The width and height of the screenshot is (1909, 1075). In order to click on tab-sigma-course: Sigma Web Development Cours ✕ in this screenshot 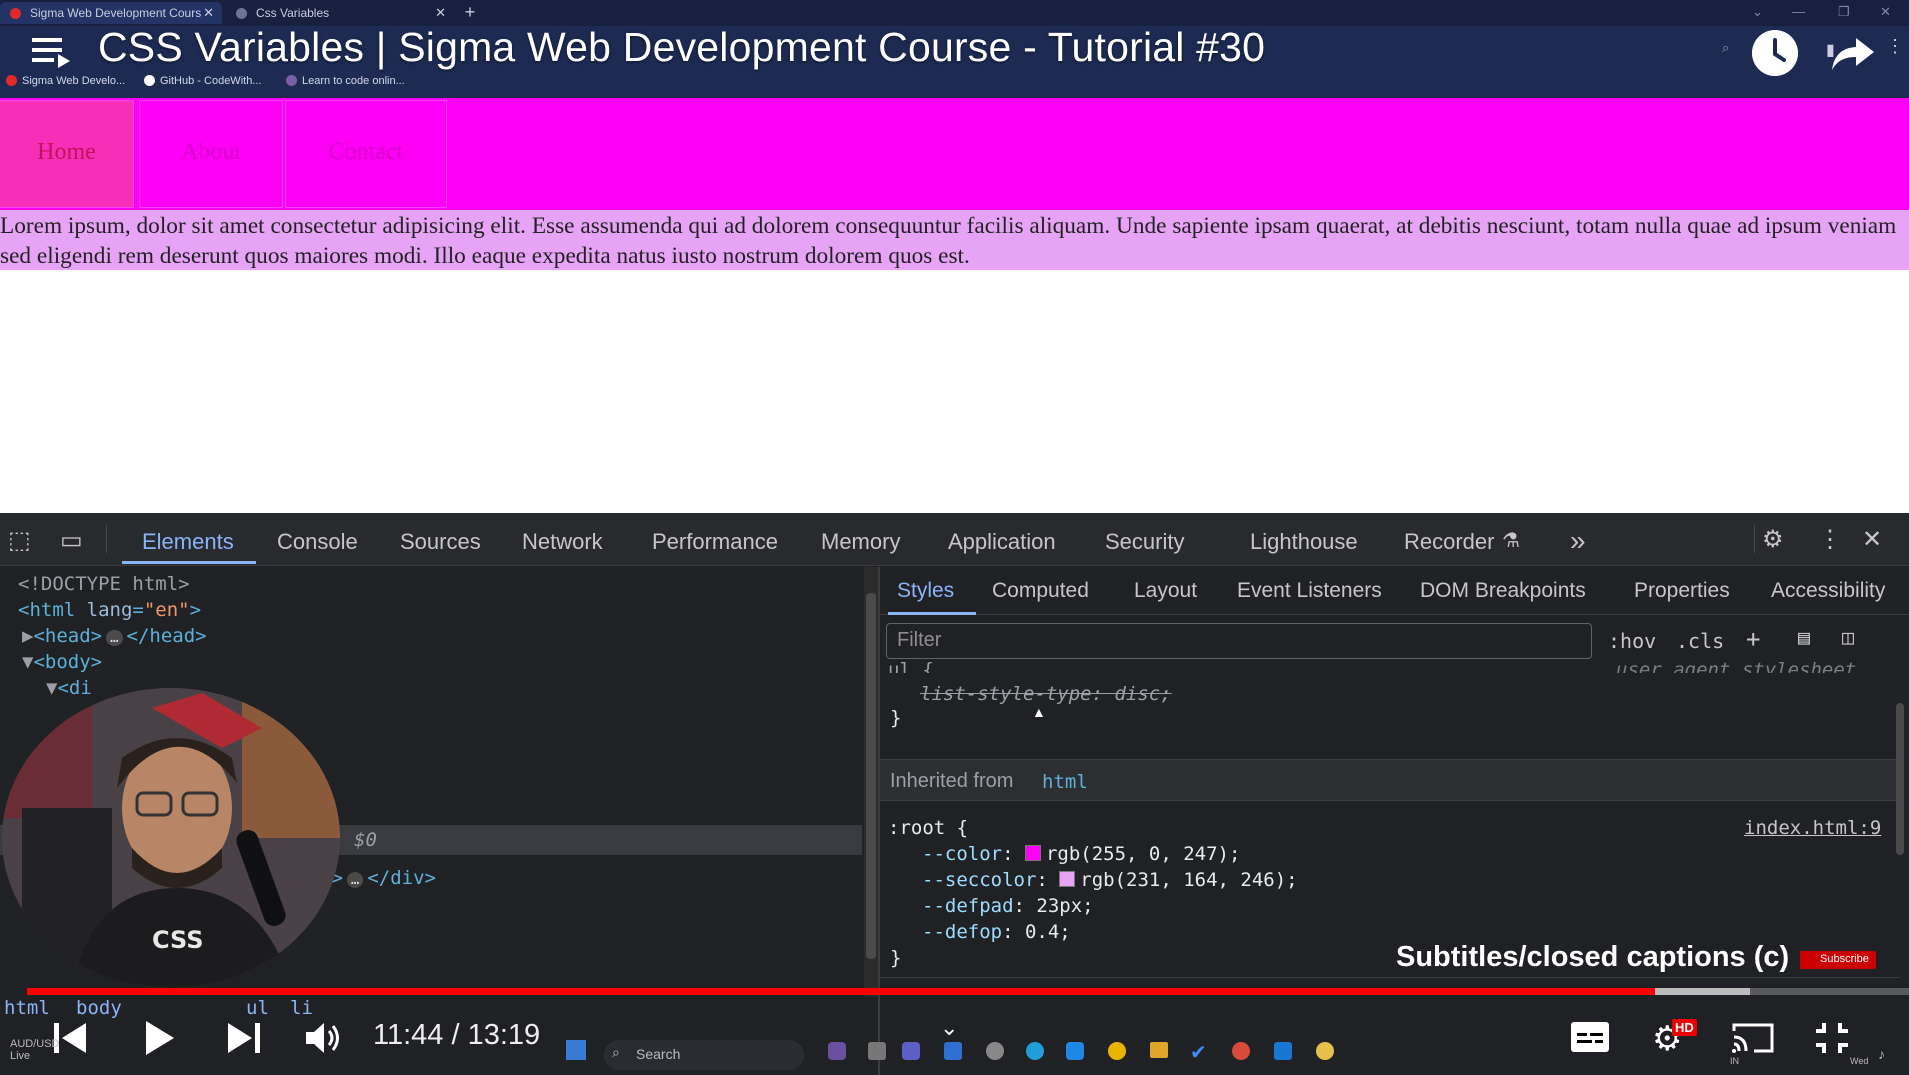, I will do `click(111, 13)`.